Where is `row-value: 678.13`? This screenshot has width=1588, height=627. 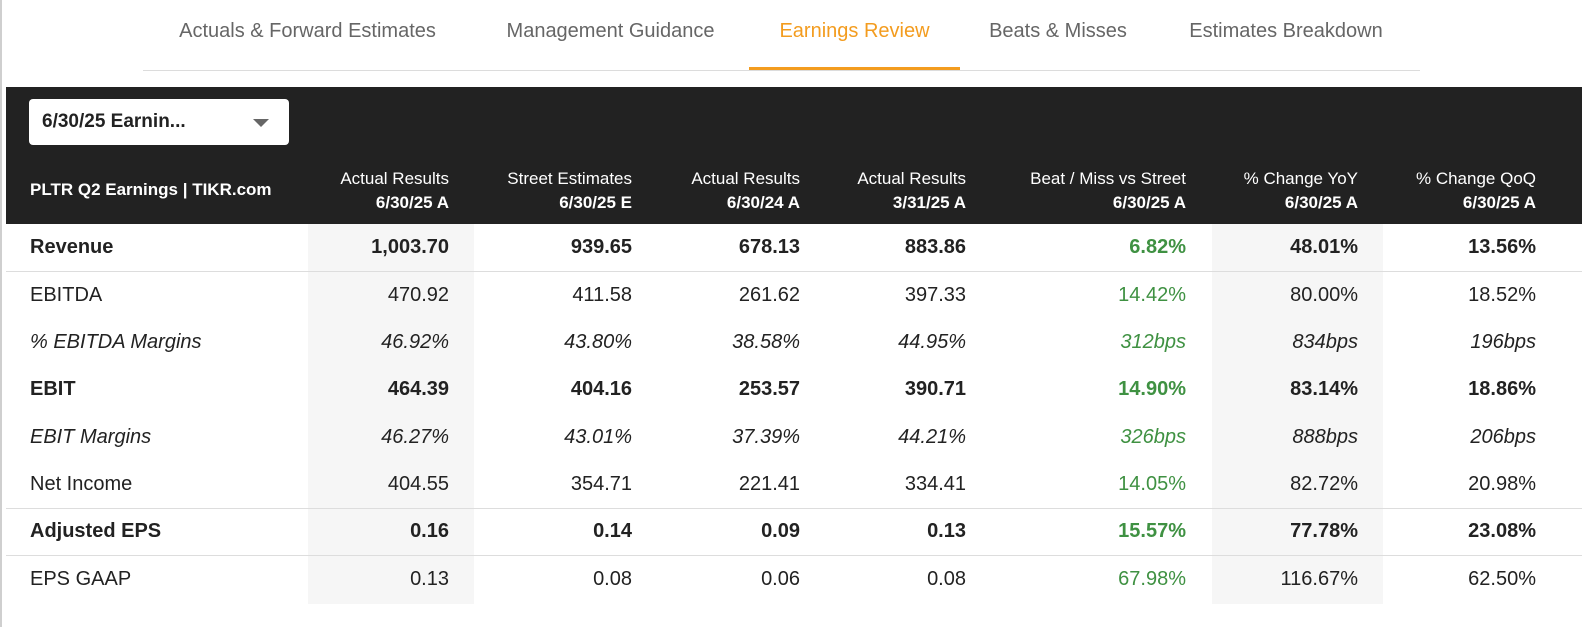
row-value: 678.13 is located at coordinates (769, 247).